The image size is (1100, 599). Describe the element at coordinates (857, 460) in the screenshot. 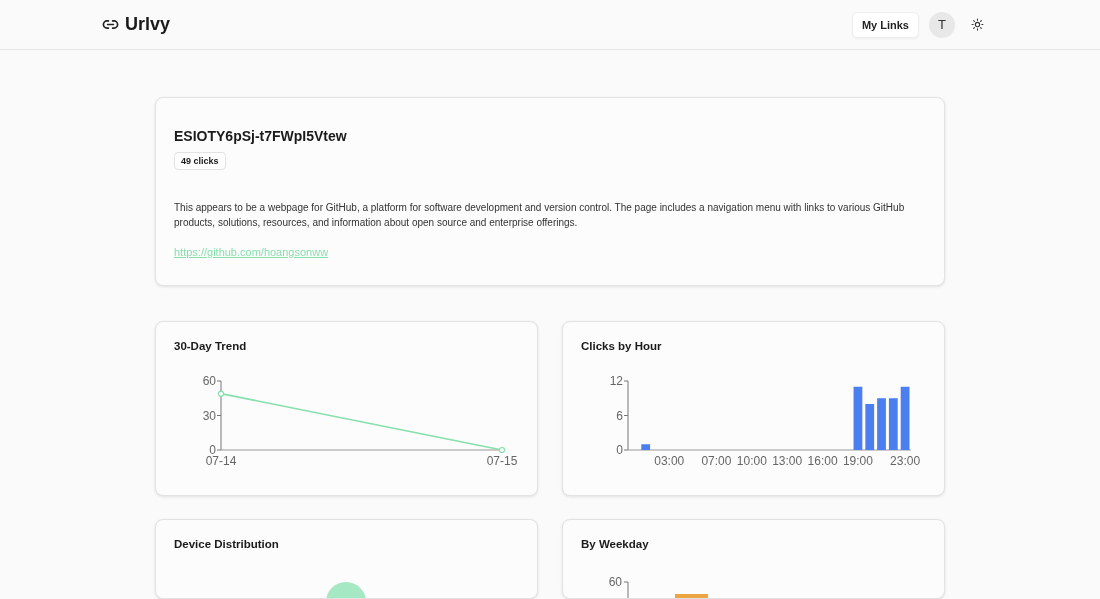

I see `x-tick-label: 19:00` at that location.